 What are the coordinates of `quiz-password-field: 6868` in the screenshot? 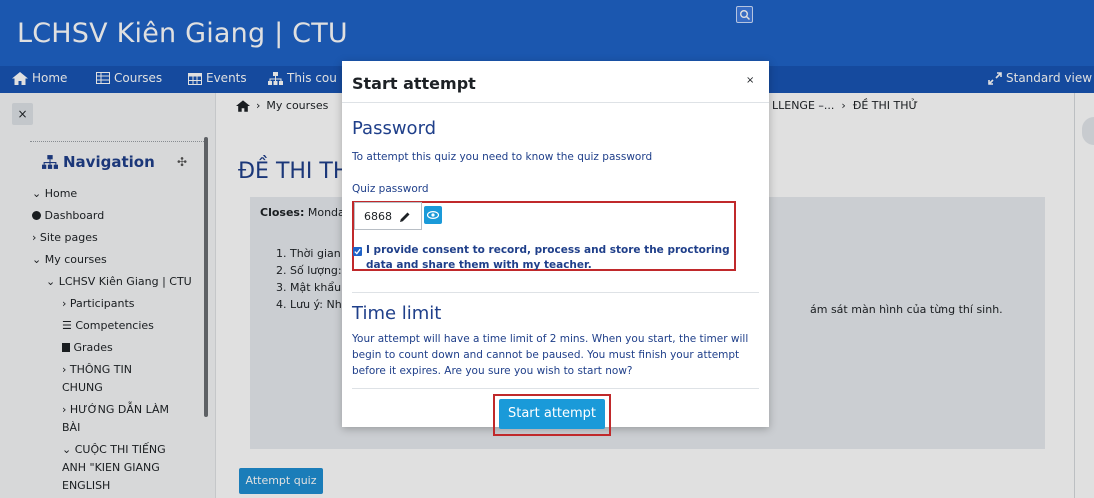 It's located at (388, 216).